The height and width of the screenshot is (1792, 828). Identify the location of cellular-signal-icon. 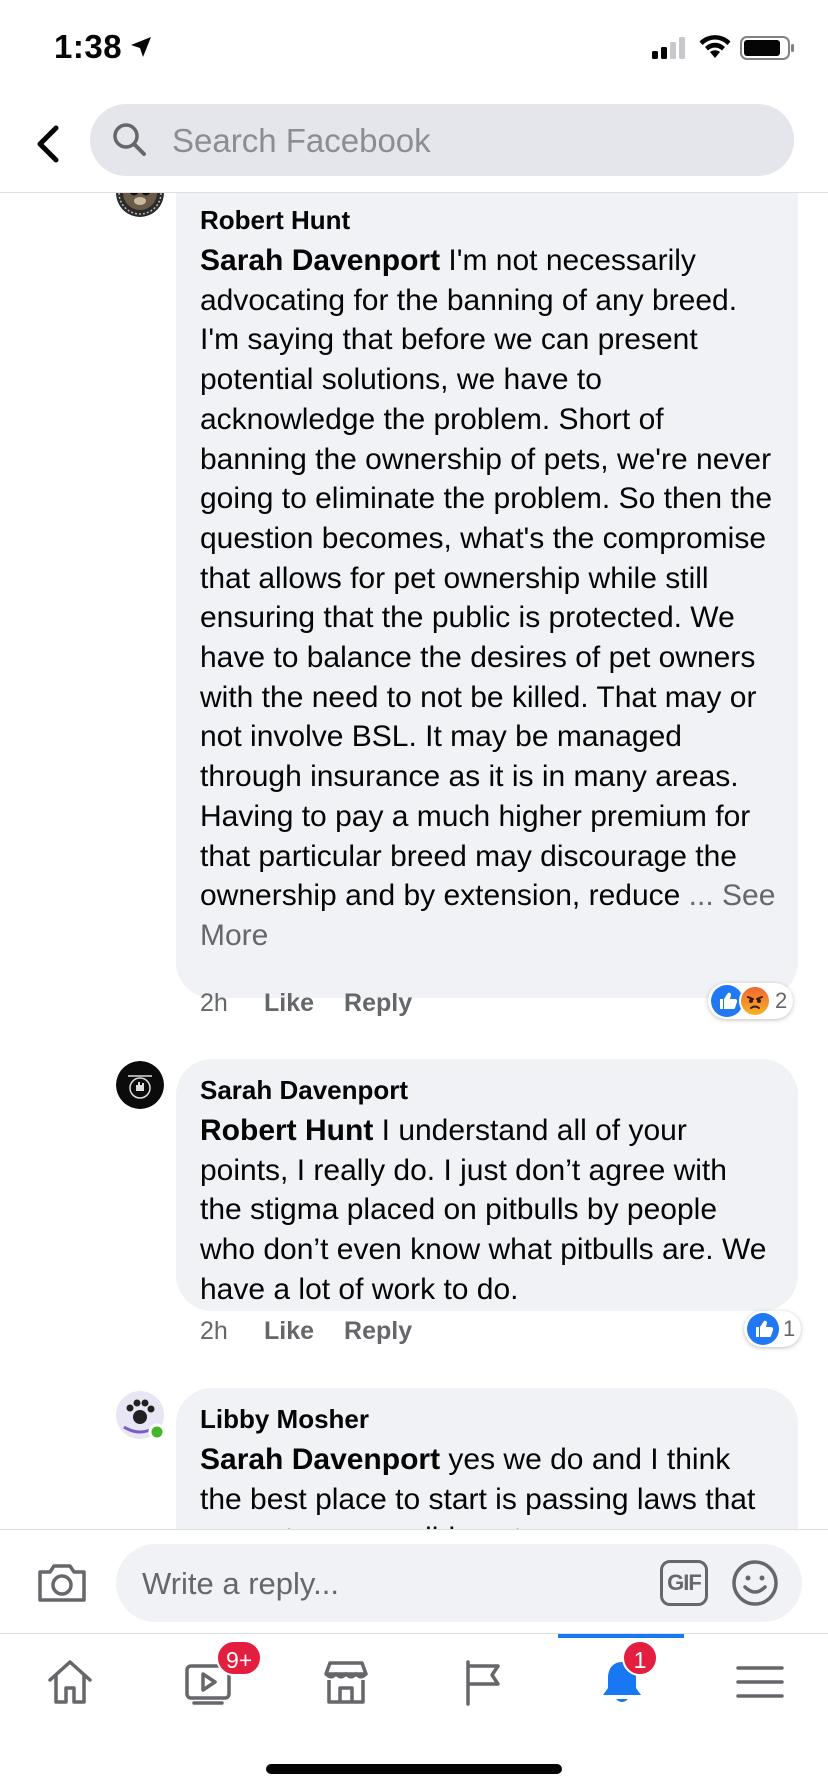
(668, 48).